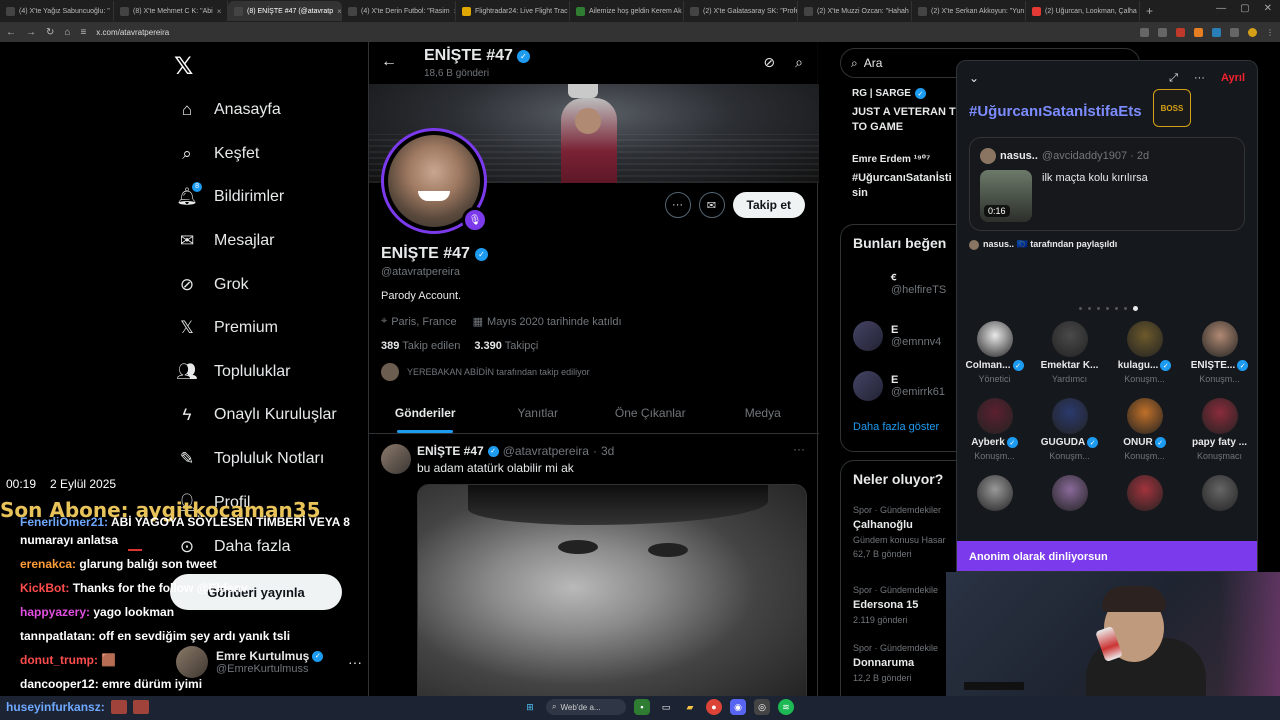 This screenshot has height=720, width=1280. I want to click on maximize-icon: ▢, so click(1244, 8).